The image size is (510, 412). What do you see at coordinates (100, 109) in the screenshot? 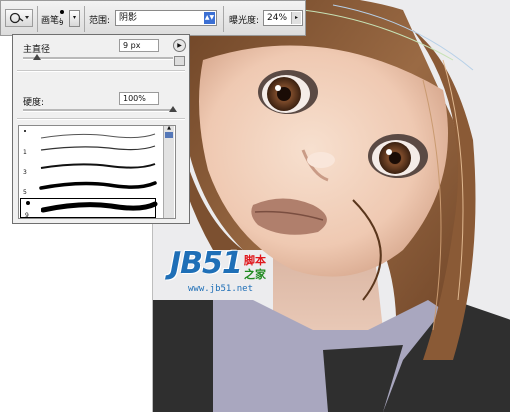
I see `hardness-slider` at bounding box center [100, 109].